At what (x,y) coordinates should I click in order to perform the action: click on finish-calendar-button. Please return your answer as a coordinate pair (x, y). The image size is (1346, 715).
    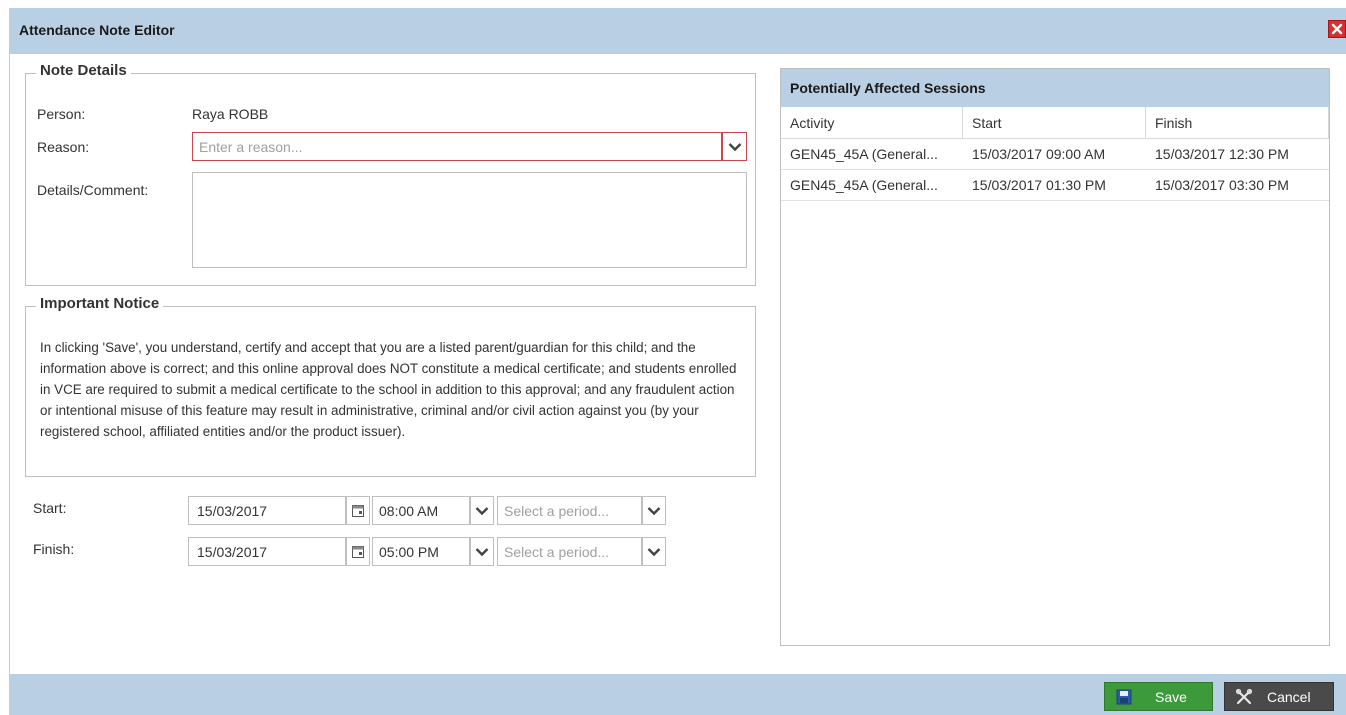
    Looking at the image, I should click on (358, 551).